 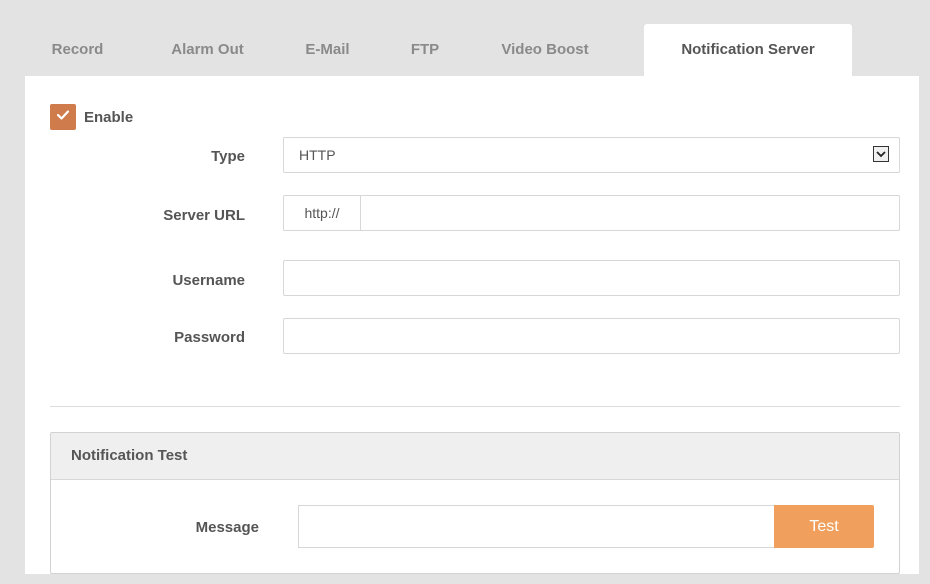 I want to click on checkmark-icon, so click(x=63, y=117).